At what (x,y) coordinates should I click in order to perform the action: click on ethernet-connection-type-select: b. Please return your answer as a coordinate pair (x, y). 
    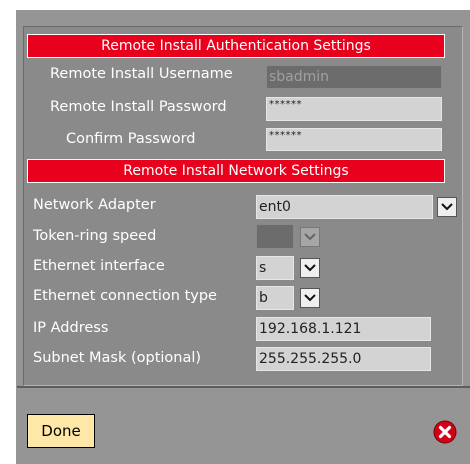
    Looking at the image, I should click on (275, 298).